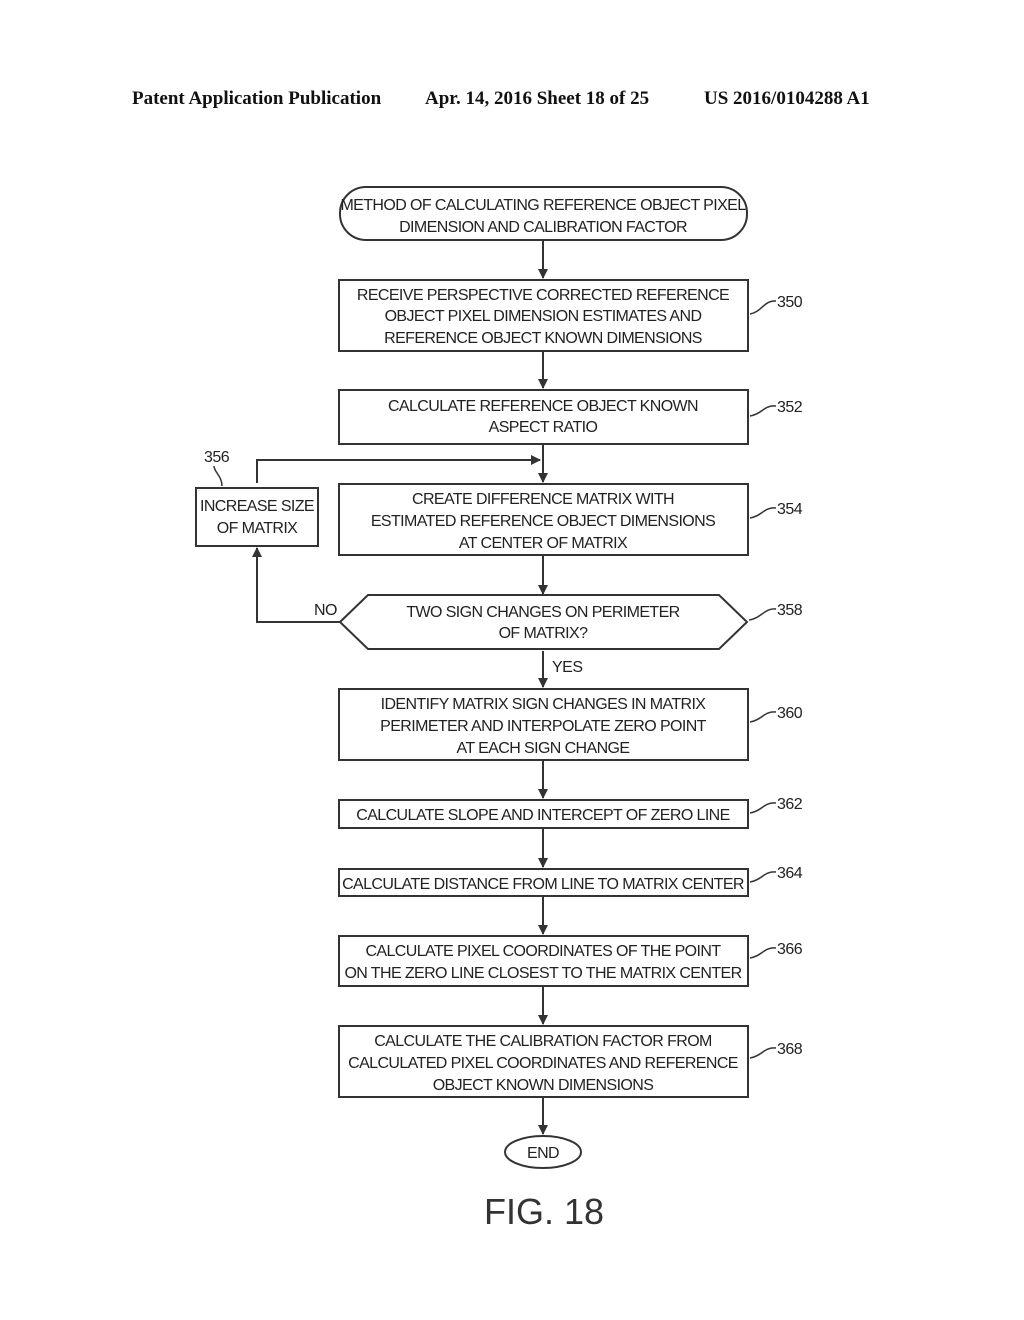 The width and height of the screenshot is (1024, 1320). What do you see at coordinates (790, 610) in the screenshot?
I see `ref-358: 358` at bounding box center [790, 610].